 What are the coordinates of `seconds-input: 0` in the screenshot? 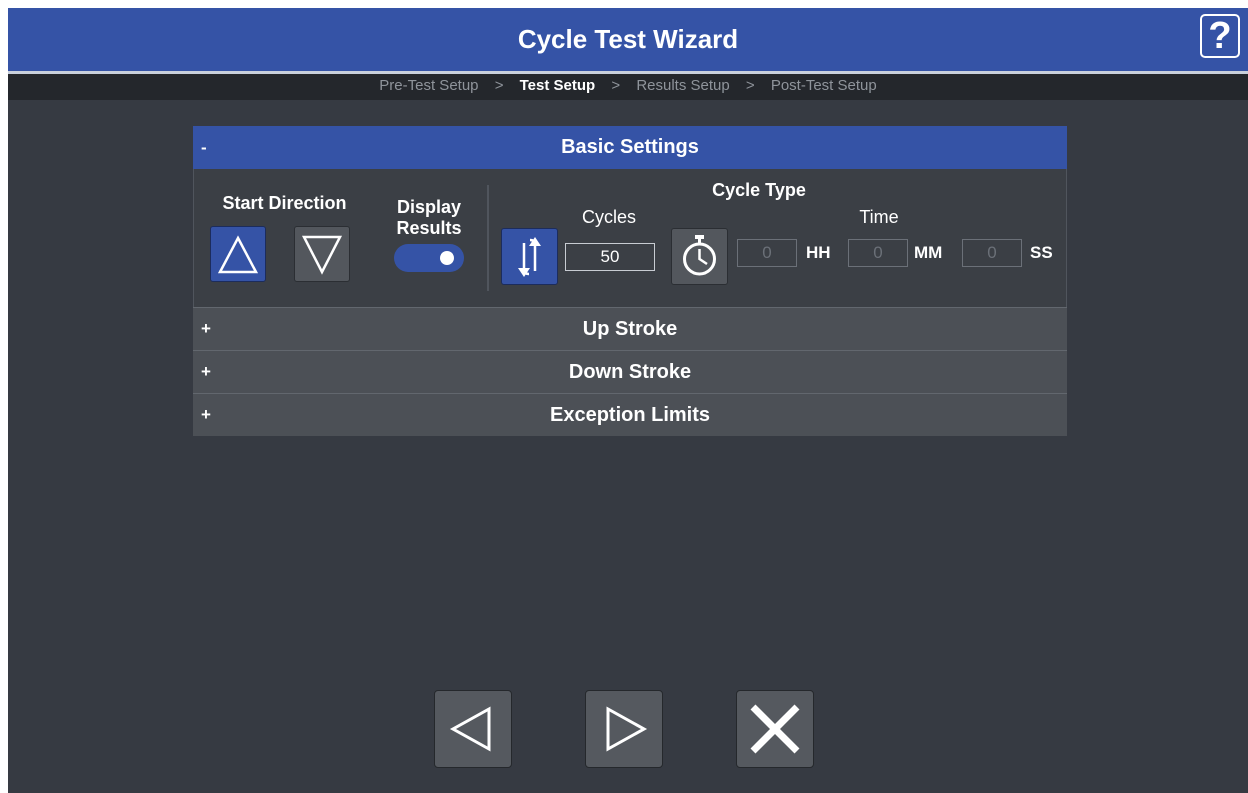 It's located at (992, 253).